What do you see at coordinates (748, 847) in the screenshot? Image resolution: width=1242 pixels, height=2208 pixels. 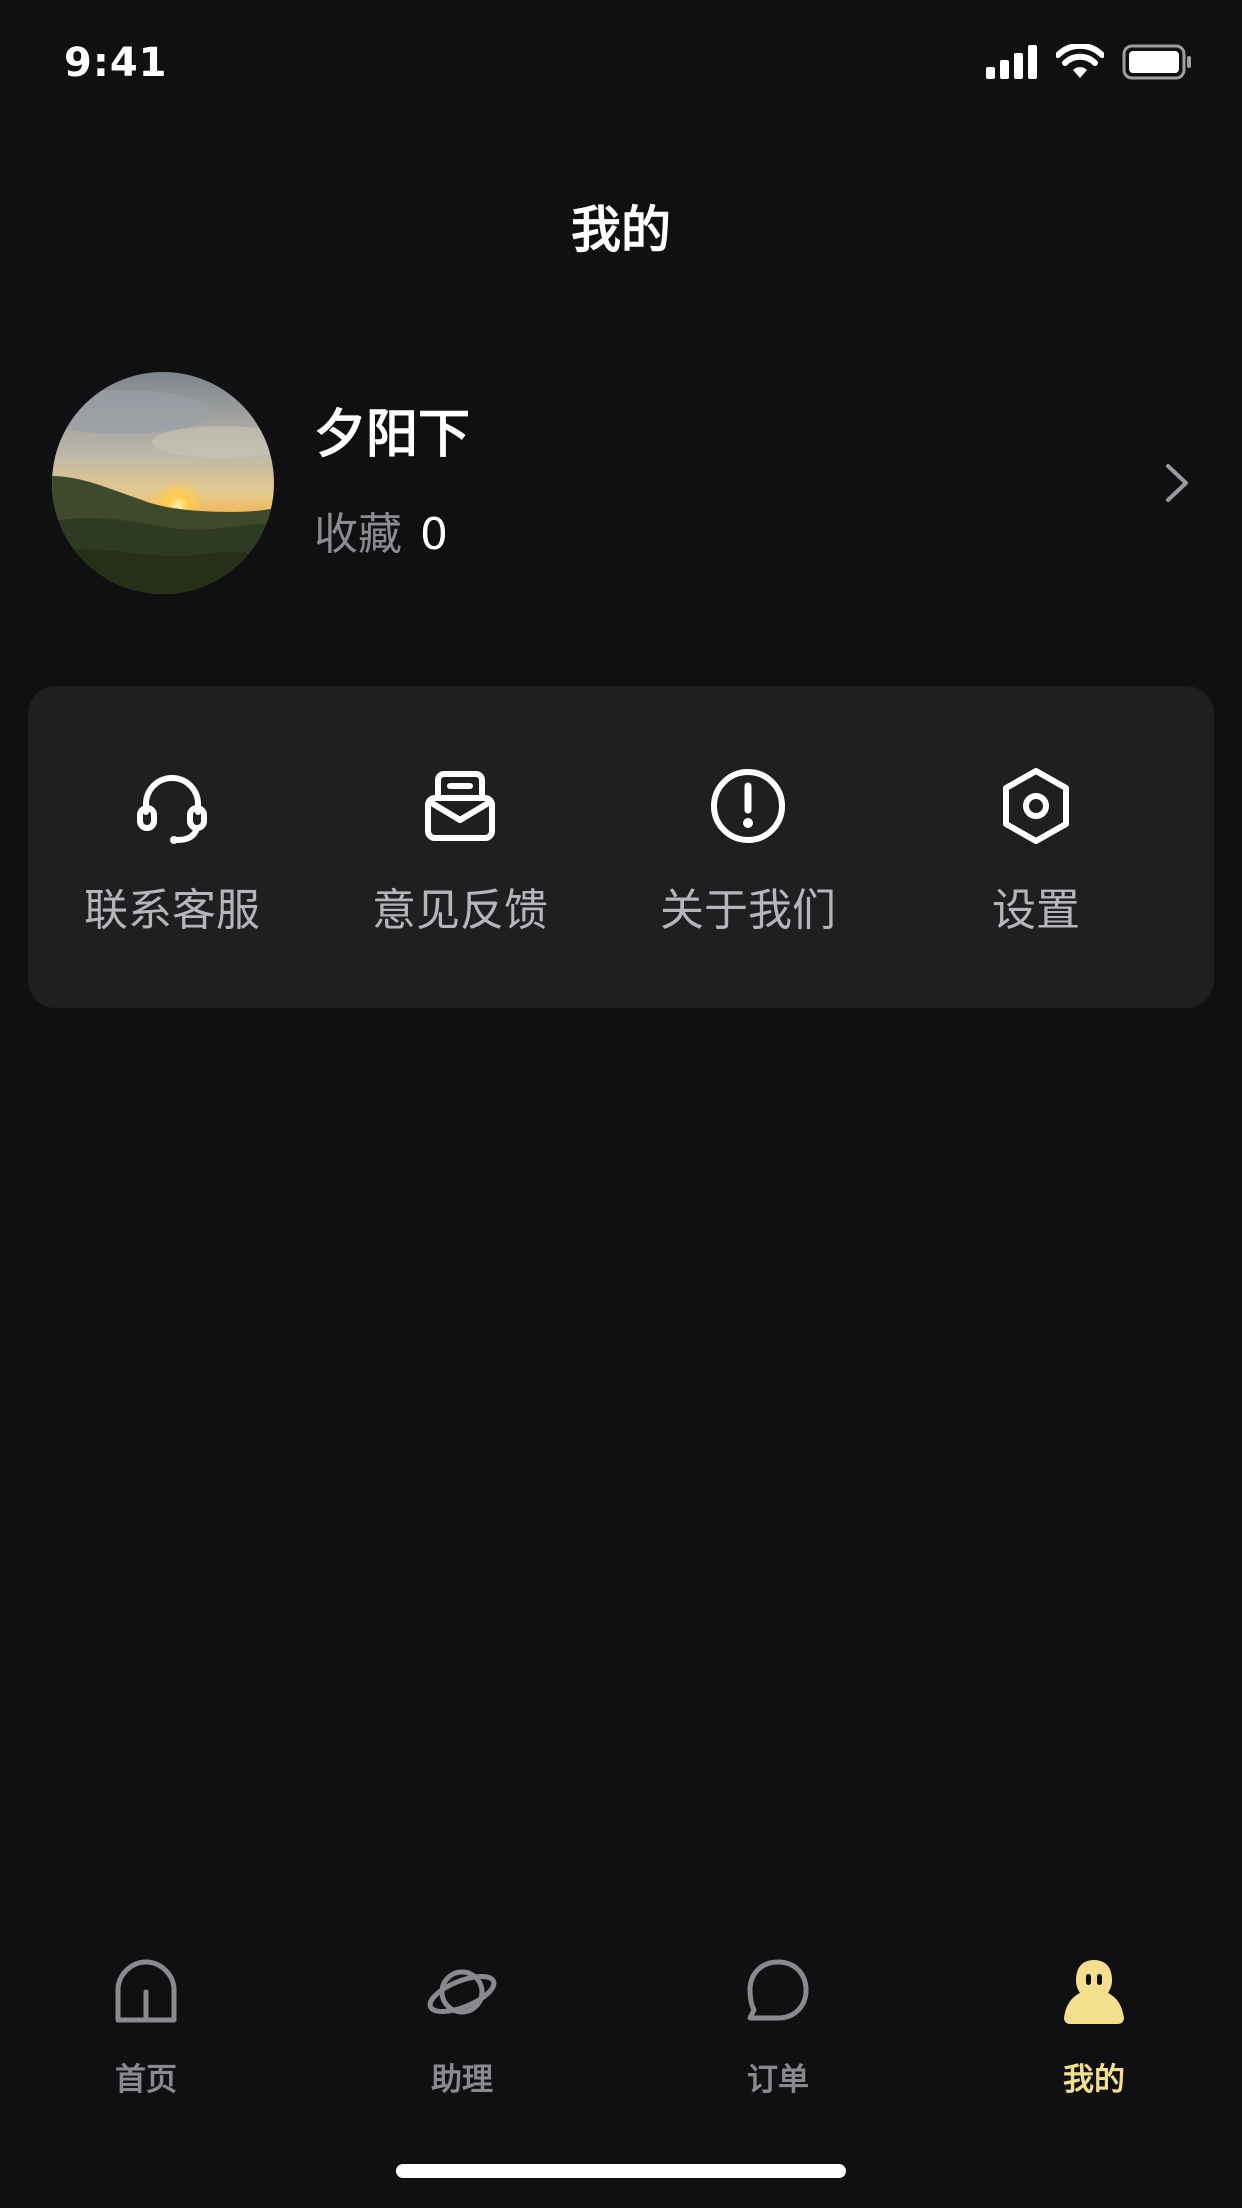 I see `menu-item-about-us: 关于我们` at bounding box center [748, 847].